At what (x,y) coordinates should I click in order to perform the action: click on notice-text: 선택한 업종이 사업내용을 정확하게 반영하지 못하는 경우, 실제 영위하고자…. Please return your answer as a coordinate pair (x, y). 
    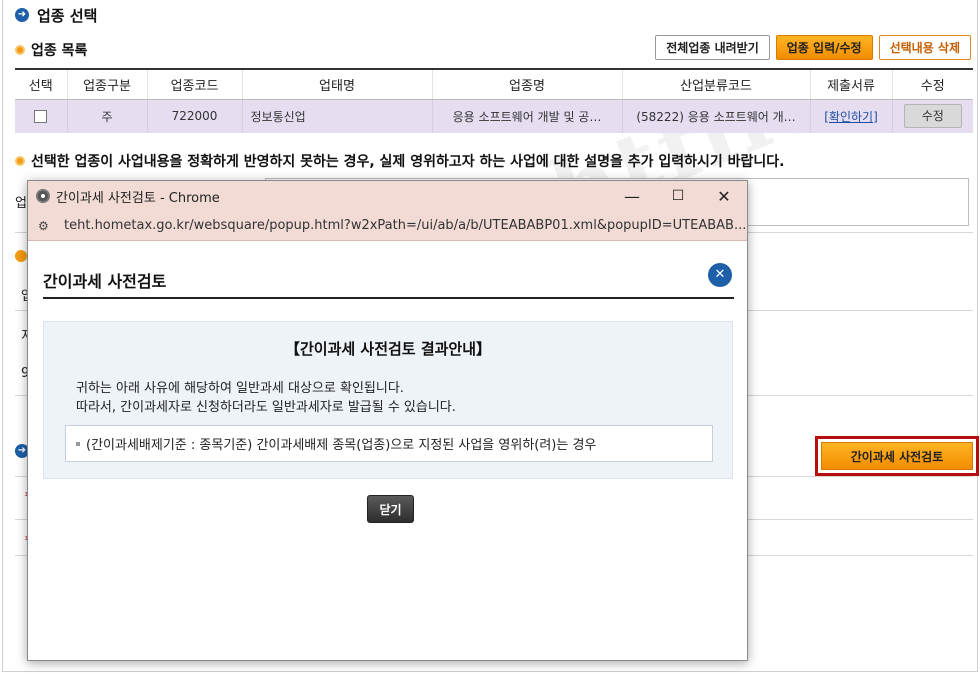
    Looking at the image, I should click on (408, 162).